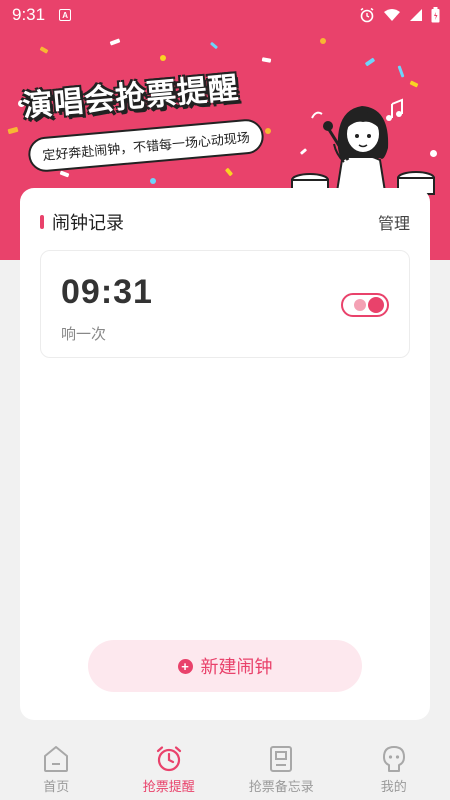 Image resolution: width=450 pixels, height=800 pixels. I want to click on alarm-toggle, so click(365, 305).